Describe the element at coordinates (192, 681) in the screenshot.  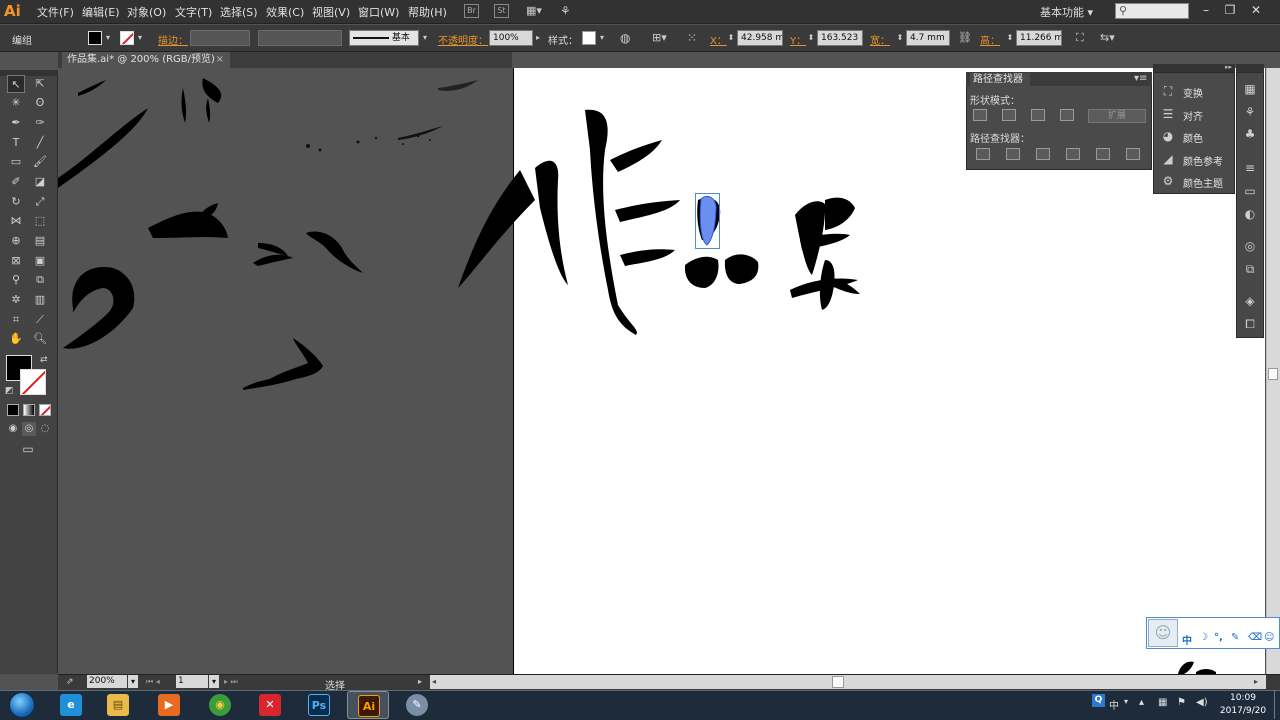
I see `artboard-number-input: 1` at that location.